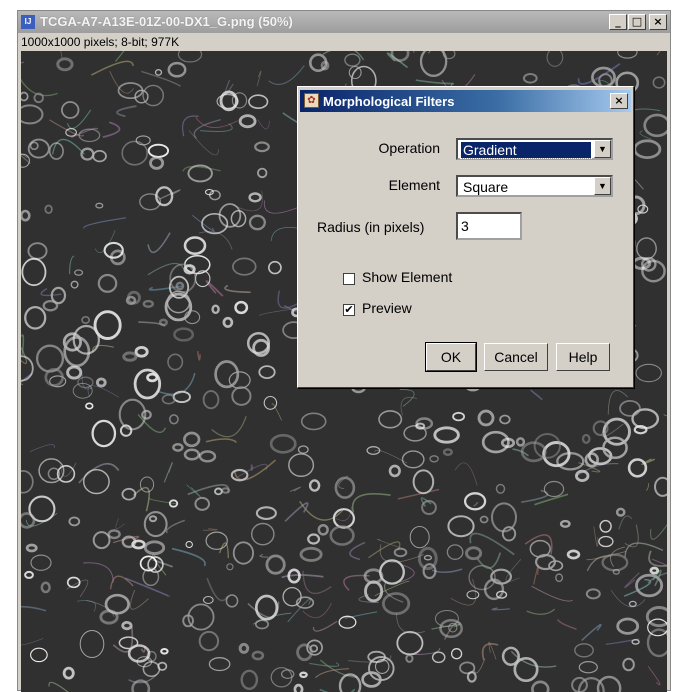 The width and height of the screenshot is (674, 692). I want to click on element-value: Square, so click(486, 187).